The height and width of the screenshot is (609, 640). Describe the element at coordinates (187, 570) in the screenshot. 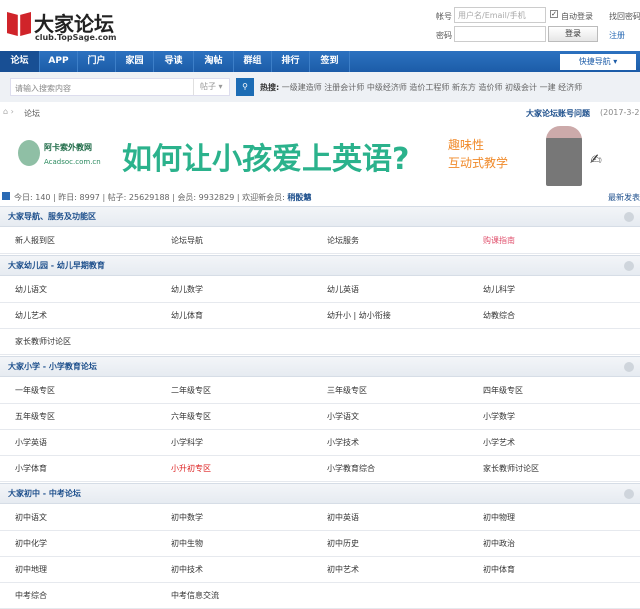

I see `forum-link: 初中技术` at that location.